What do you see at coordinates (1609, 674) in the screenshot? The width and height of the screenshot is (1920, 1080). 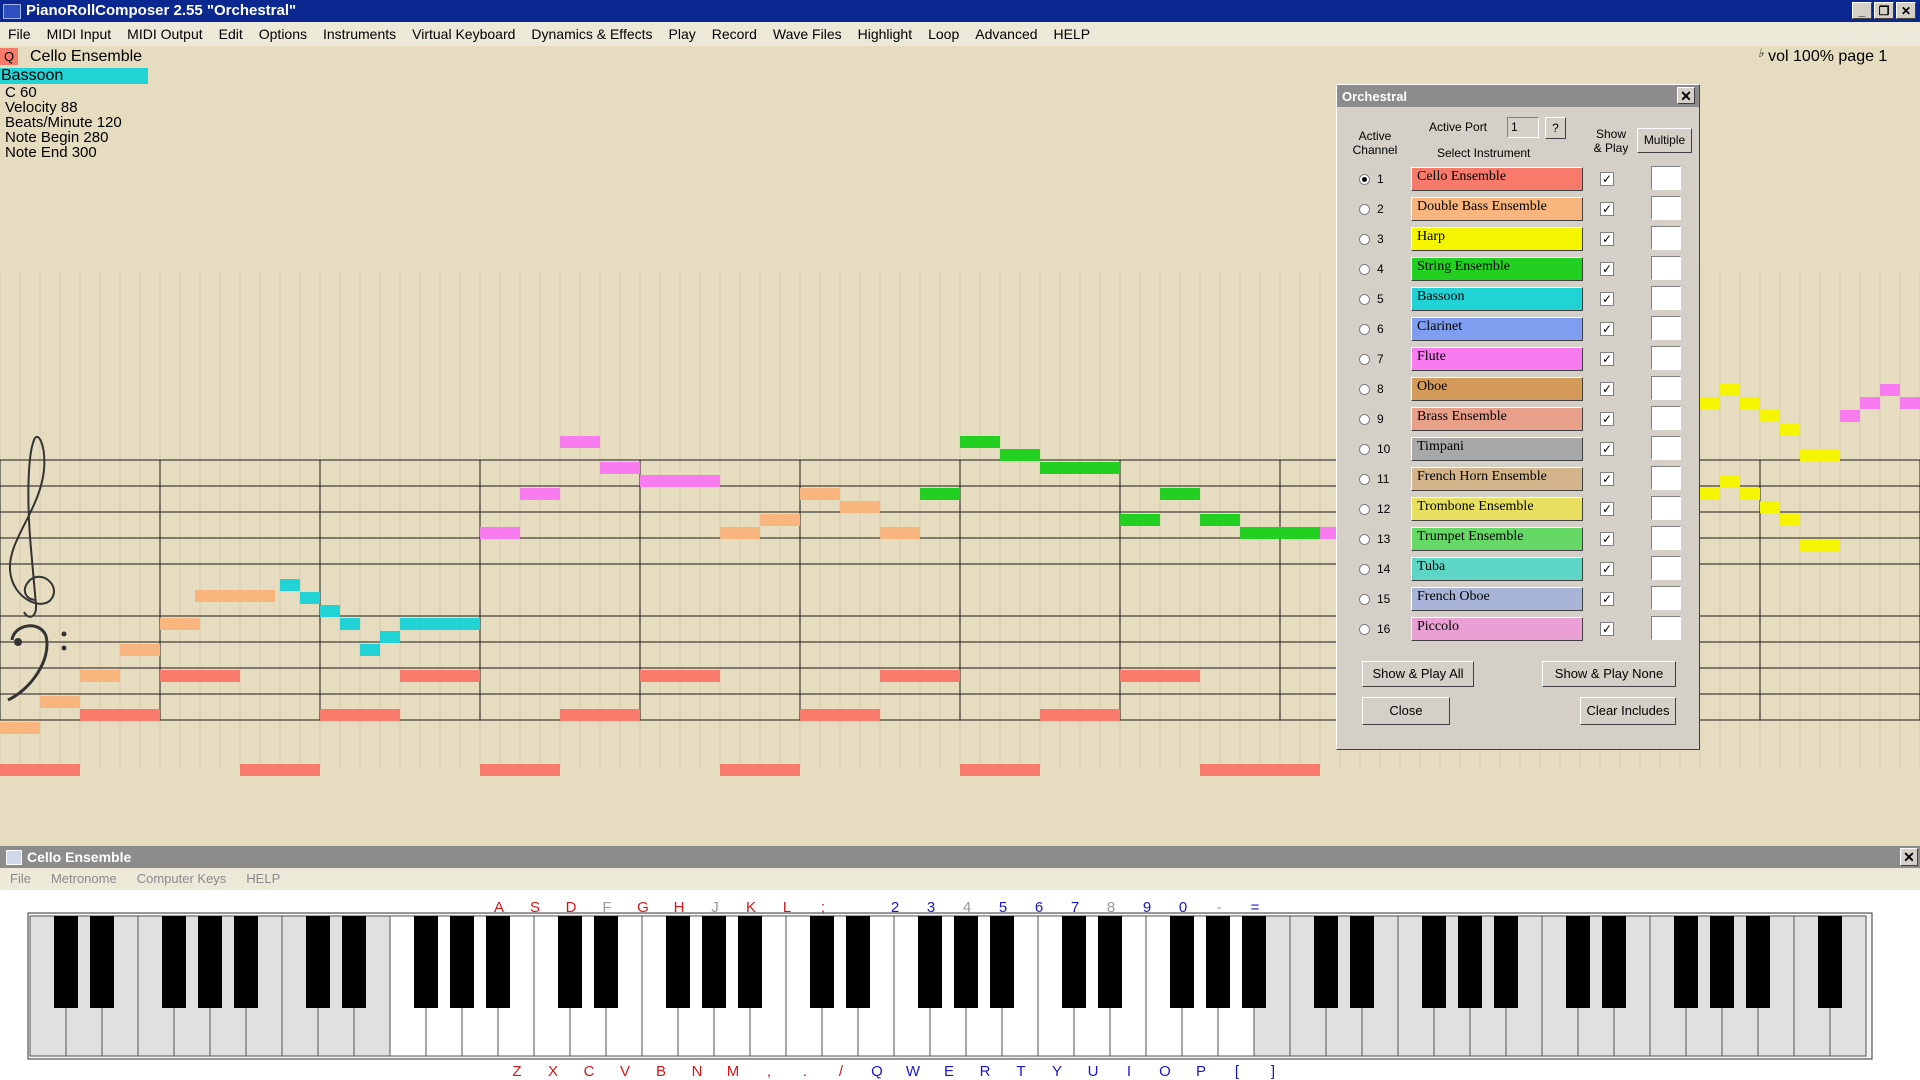 I see `show-play-none-button: Show & Play None` at bounding box center [1609, 674].